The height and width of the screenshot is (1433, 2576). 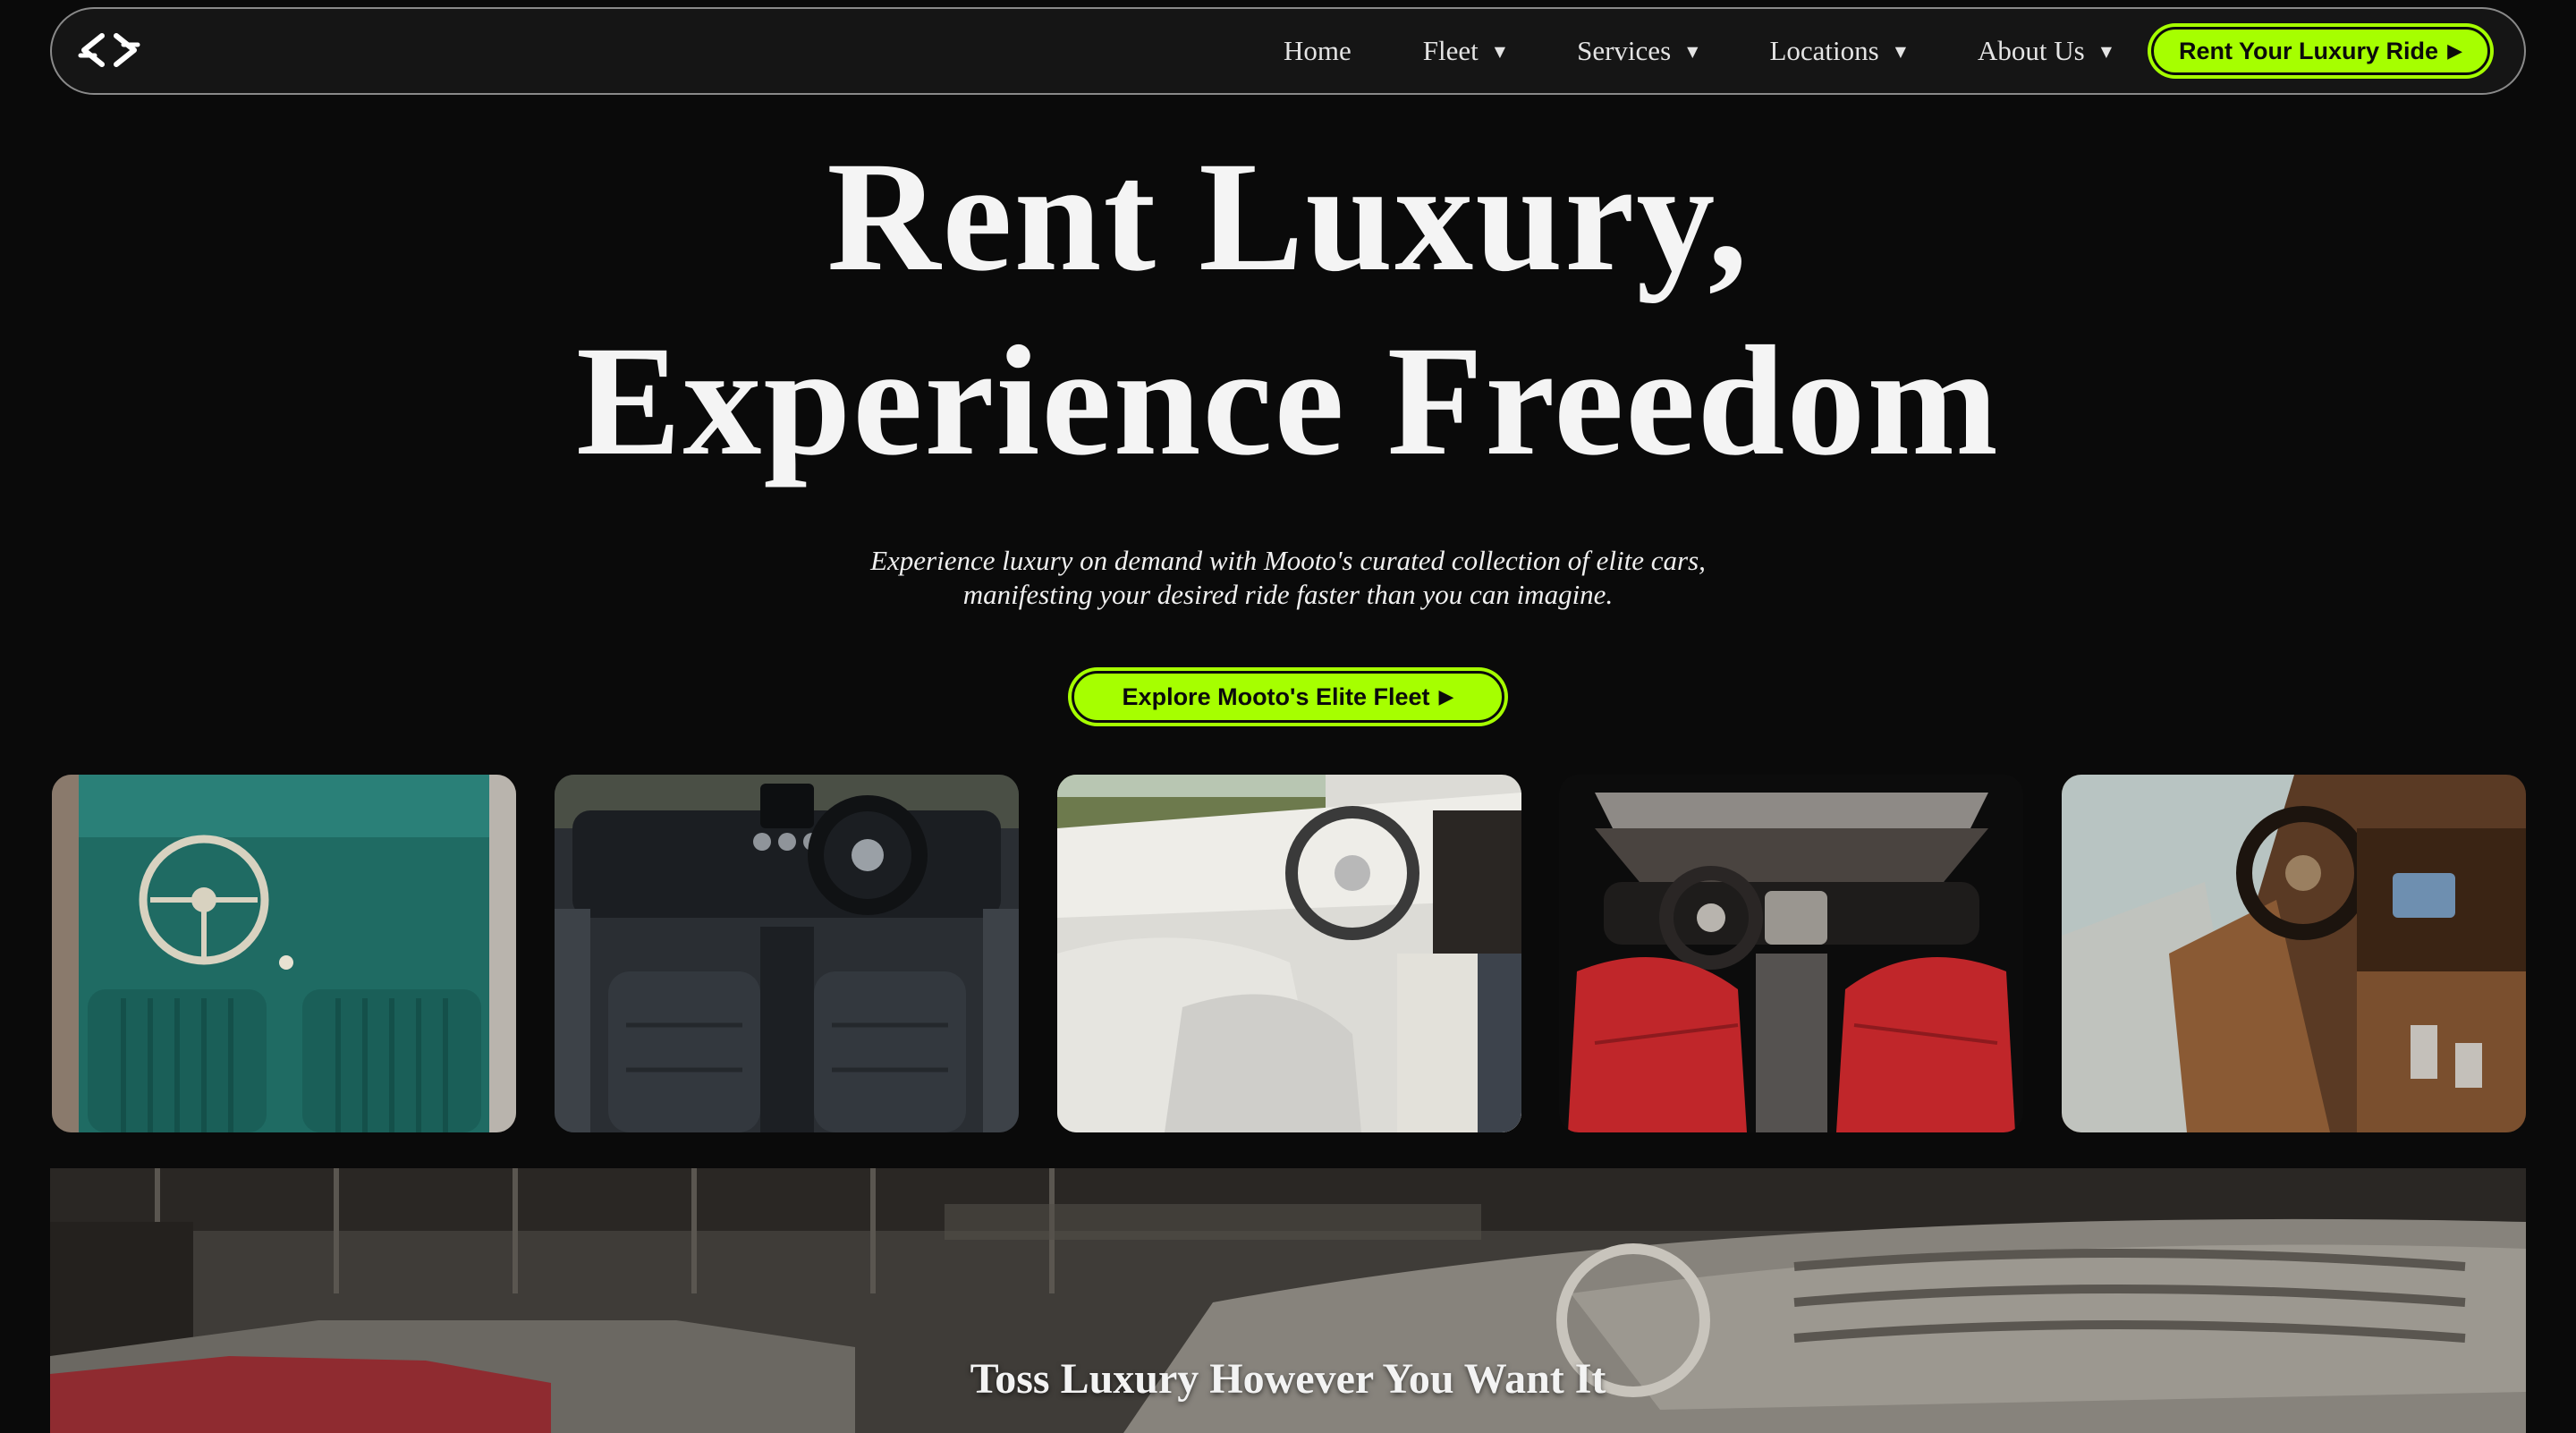 I want to click on gallery-image-black-interior, so click(x=786, y=953).